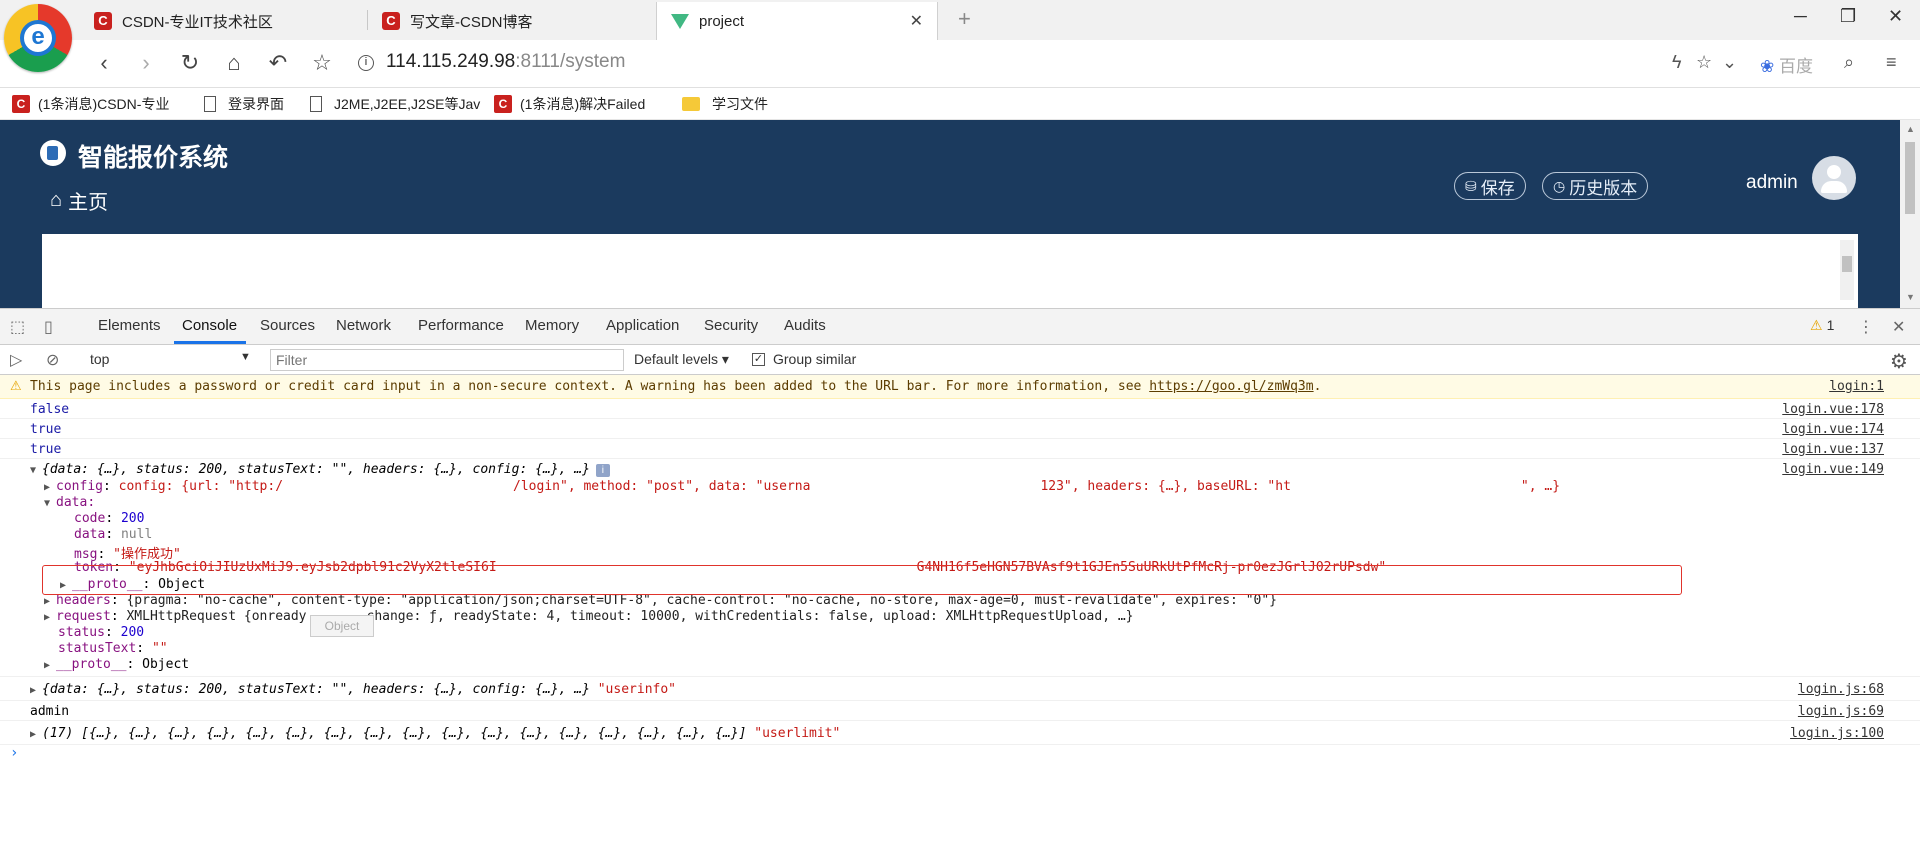  Describe the element at coordinates (1497, 188) in the screenshot. I see `save-label: 保存` at that location.